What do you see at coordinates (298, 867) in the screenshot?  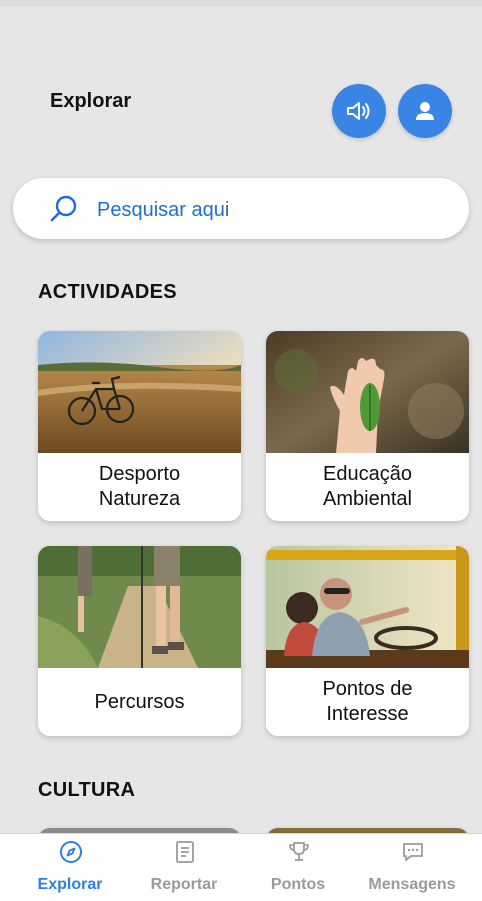 I see `nav-item-pontos: Pontos` at bounding box center [298, 867].